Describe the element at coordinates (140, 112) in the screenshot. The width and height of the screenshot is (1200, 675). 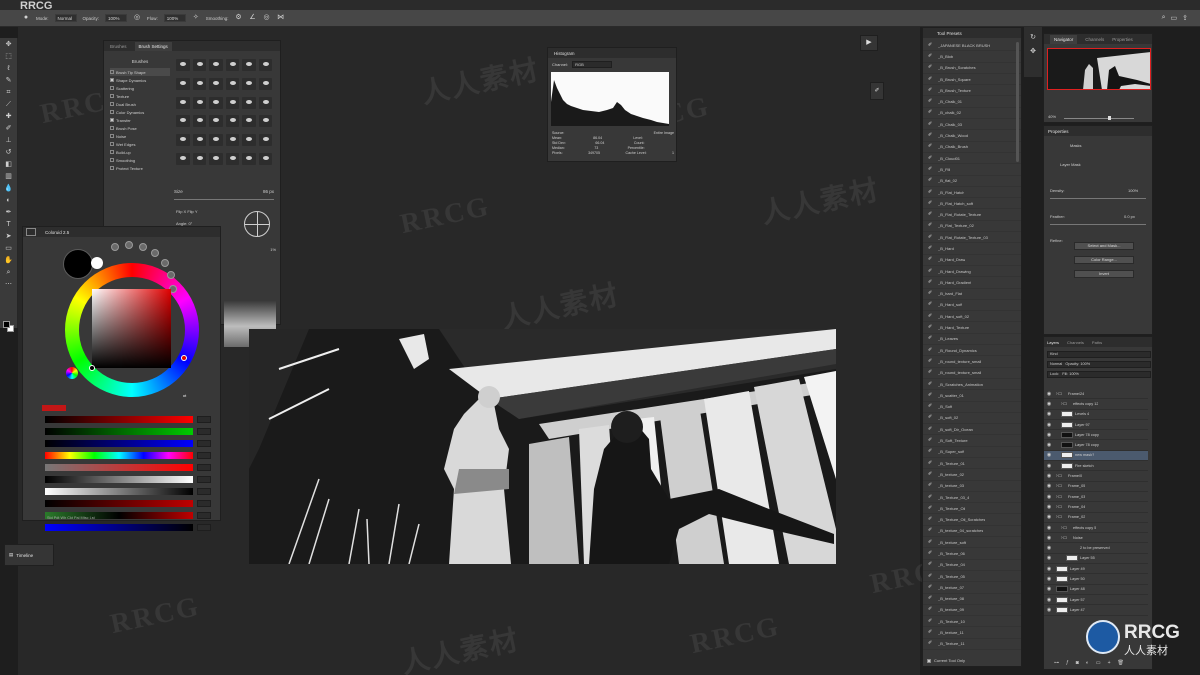
I see `brush-setting-row: Color Dynamics` at that location.